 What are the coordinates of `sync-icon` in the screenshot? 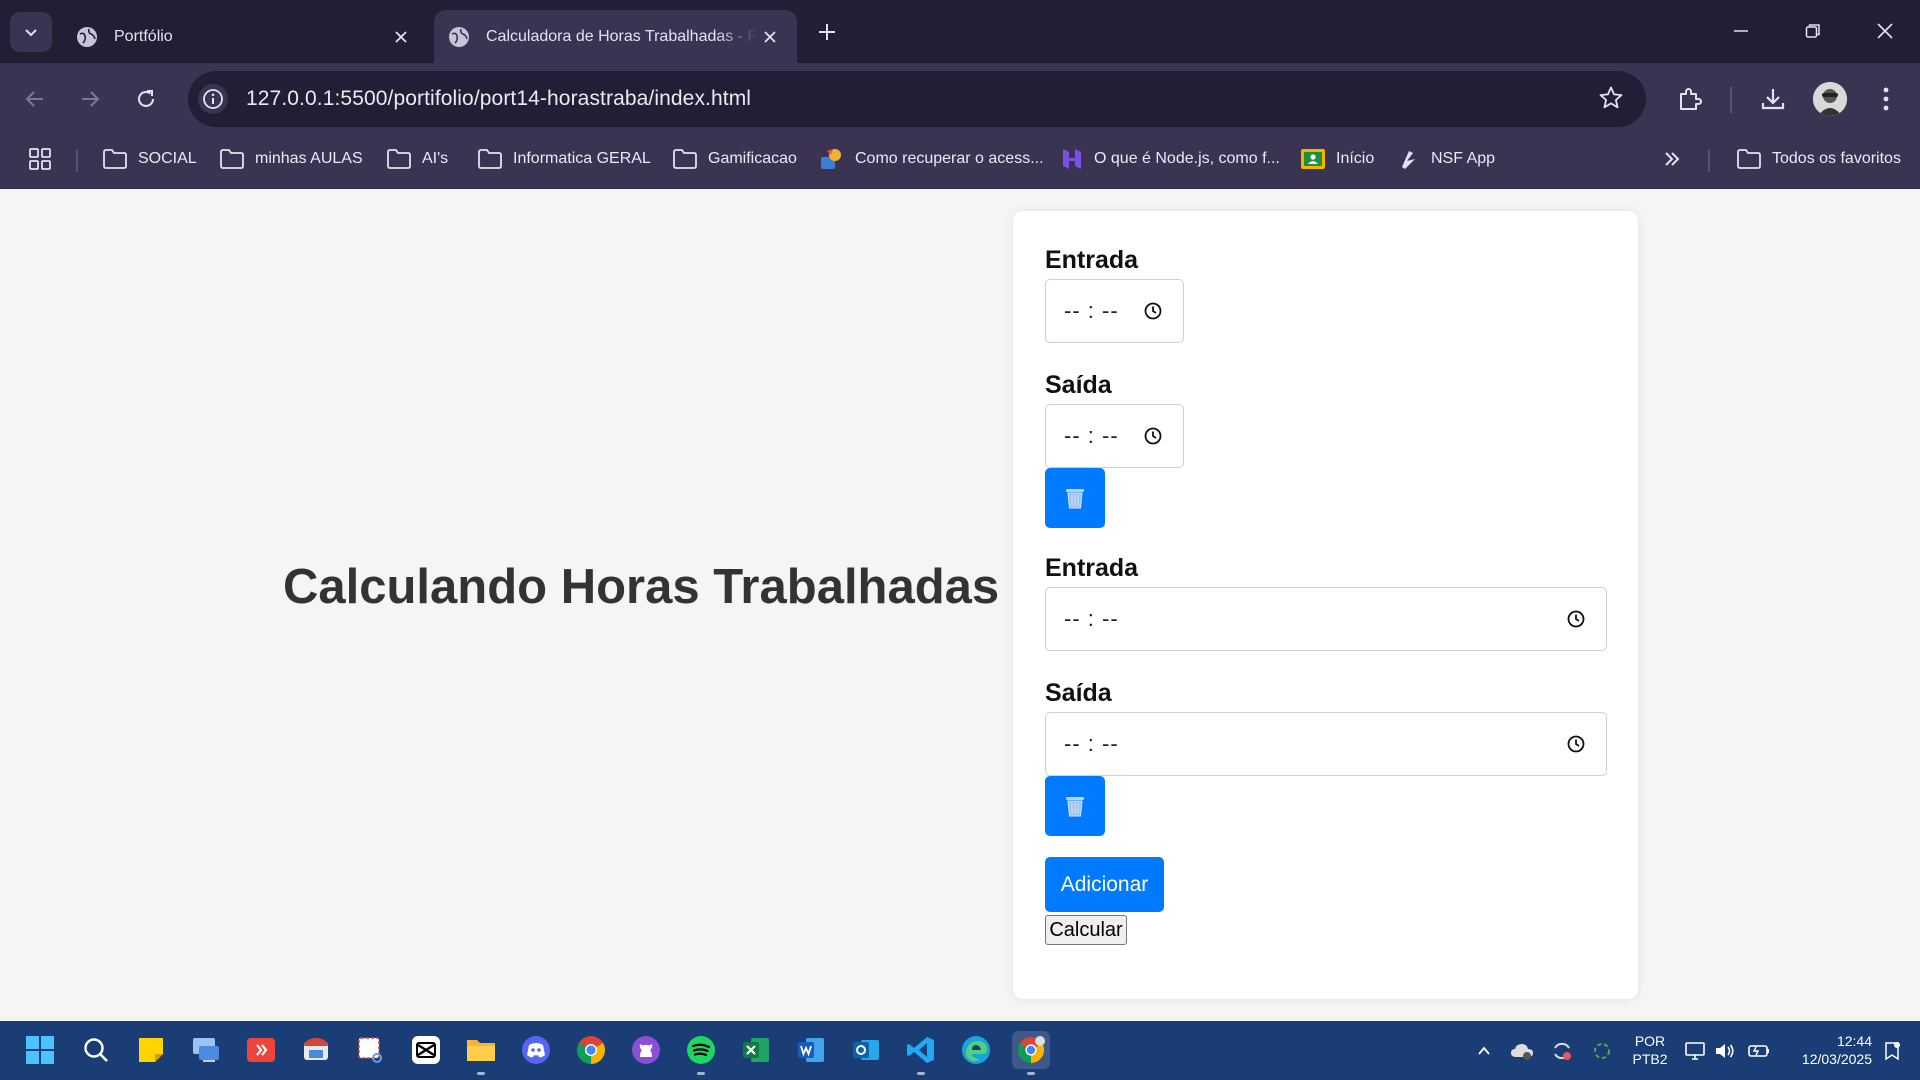 It's located at (1562, 1051).